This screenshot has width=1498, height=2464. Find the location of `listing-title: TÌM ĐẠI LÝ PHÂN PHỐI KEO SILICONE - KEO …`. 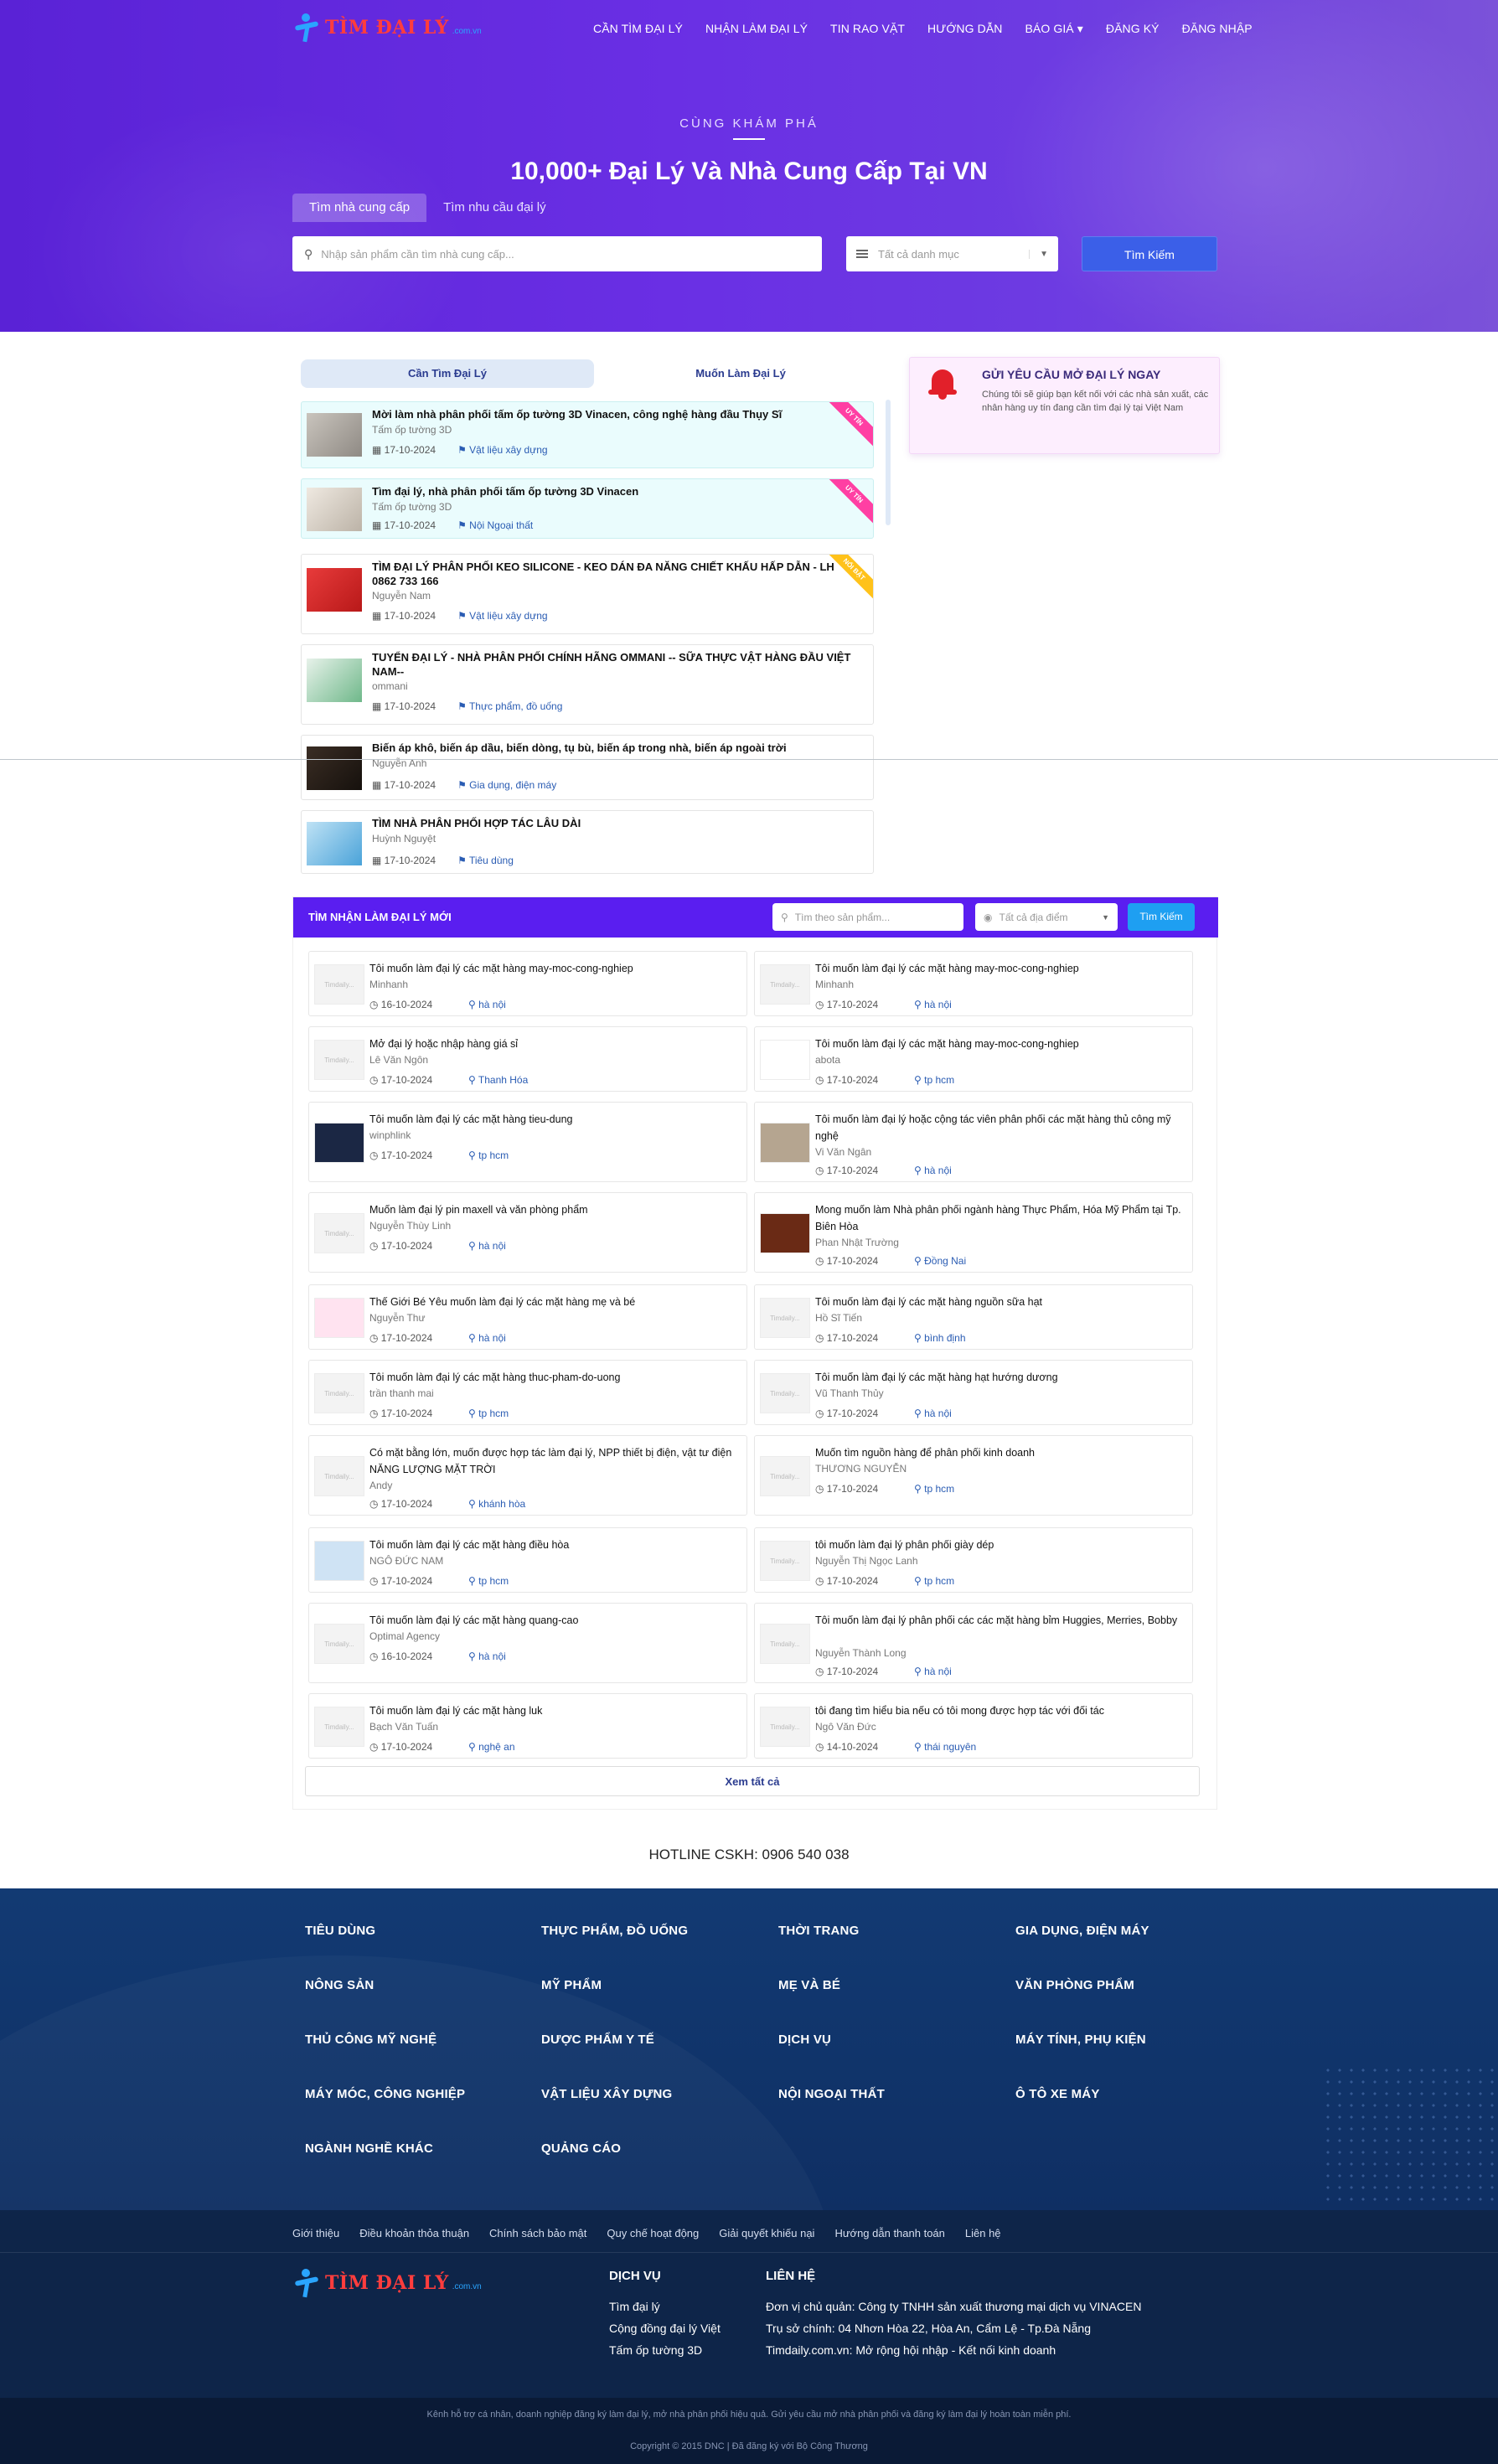

listing-title: TÌM ĐẠI LÝ PHÂN PHỐI KEO SILICONE - KEO … is located at coordinates (610, 574).